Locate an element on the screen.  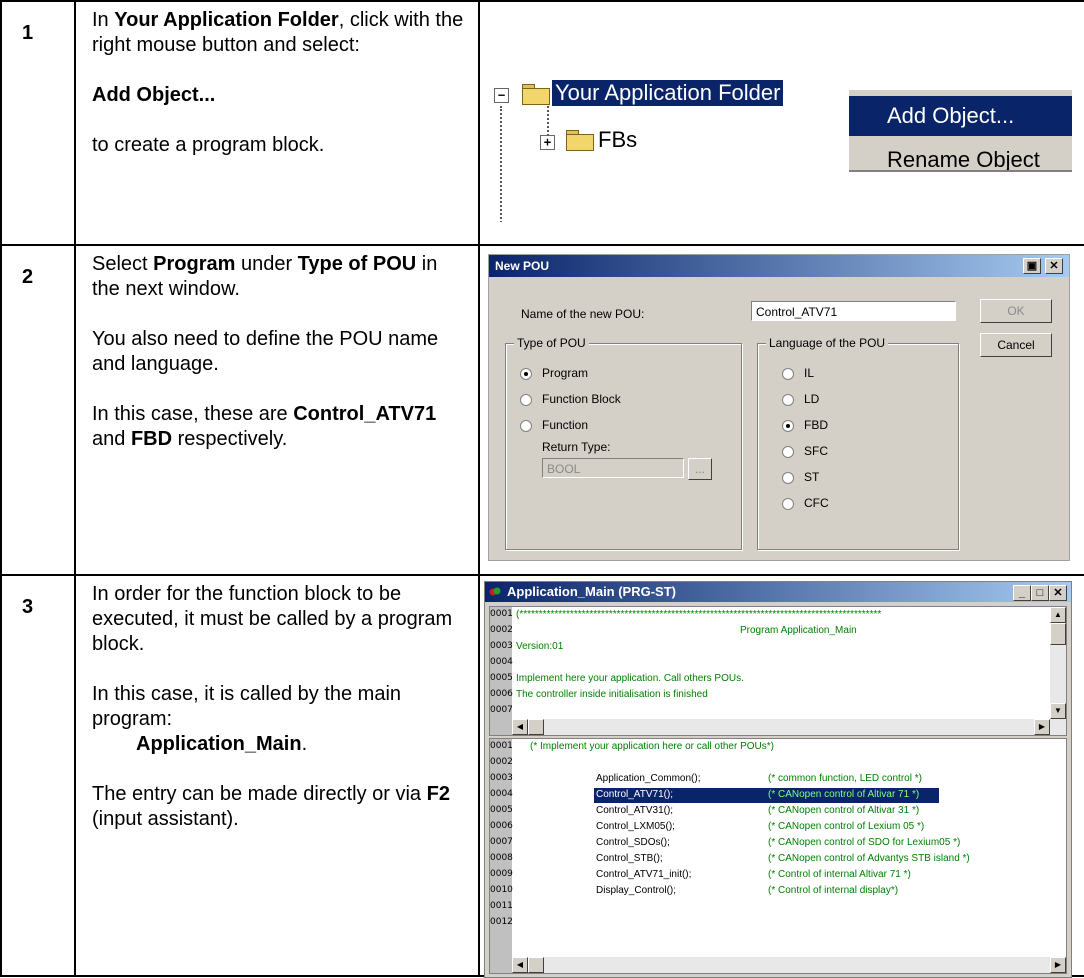
radio-program: Program is located at coordinates (554, 373).